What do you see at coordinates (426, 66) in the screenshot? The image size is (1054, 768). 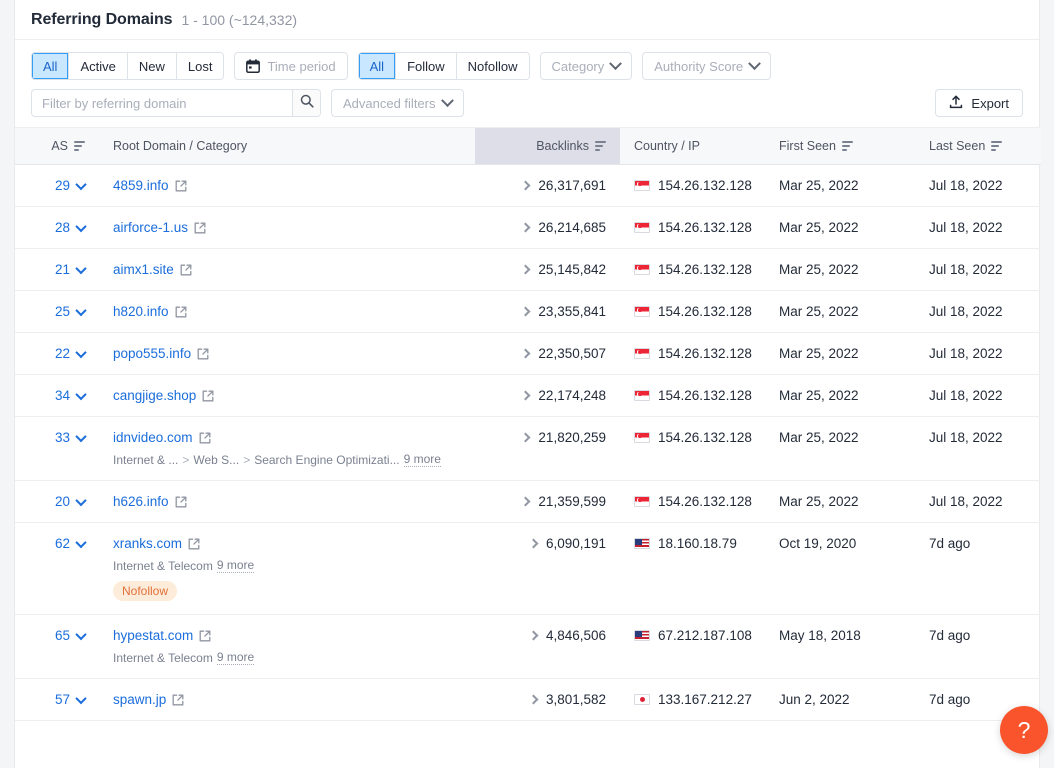 I see `follow-filter-follow: Follow` at bounding box center [426, 66].